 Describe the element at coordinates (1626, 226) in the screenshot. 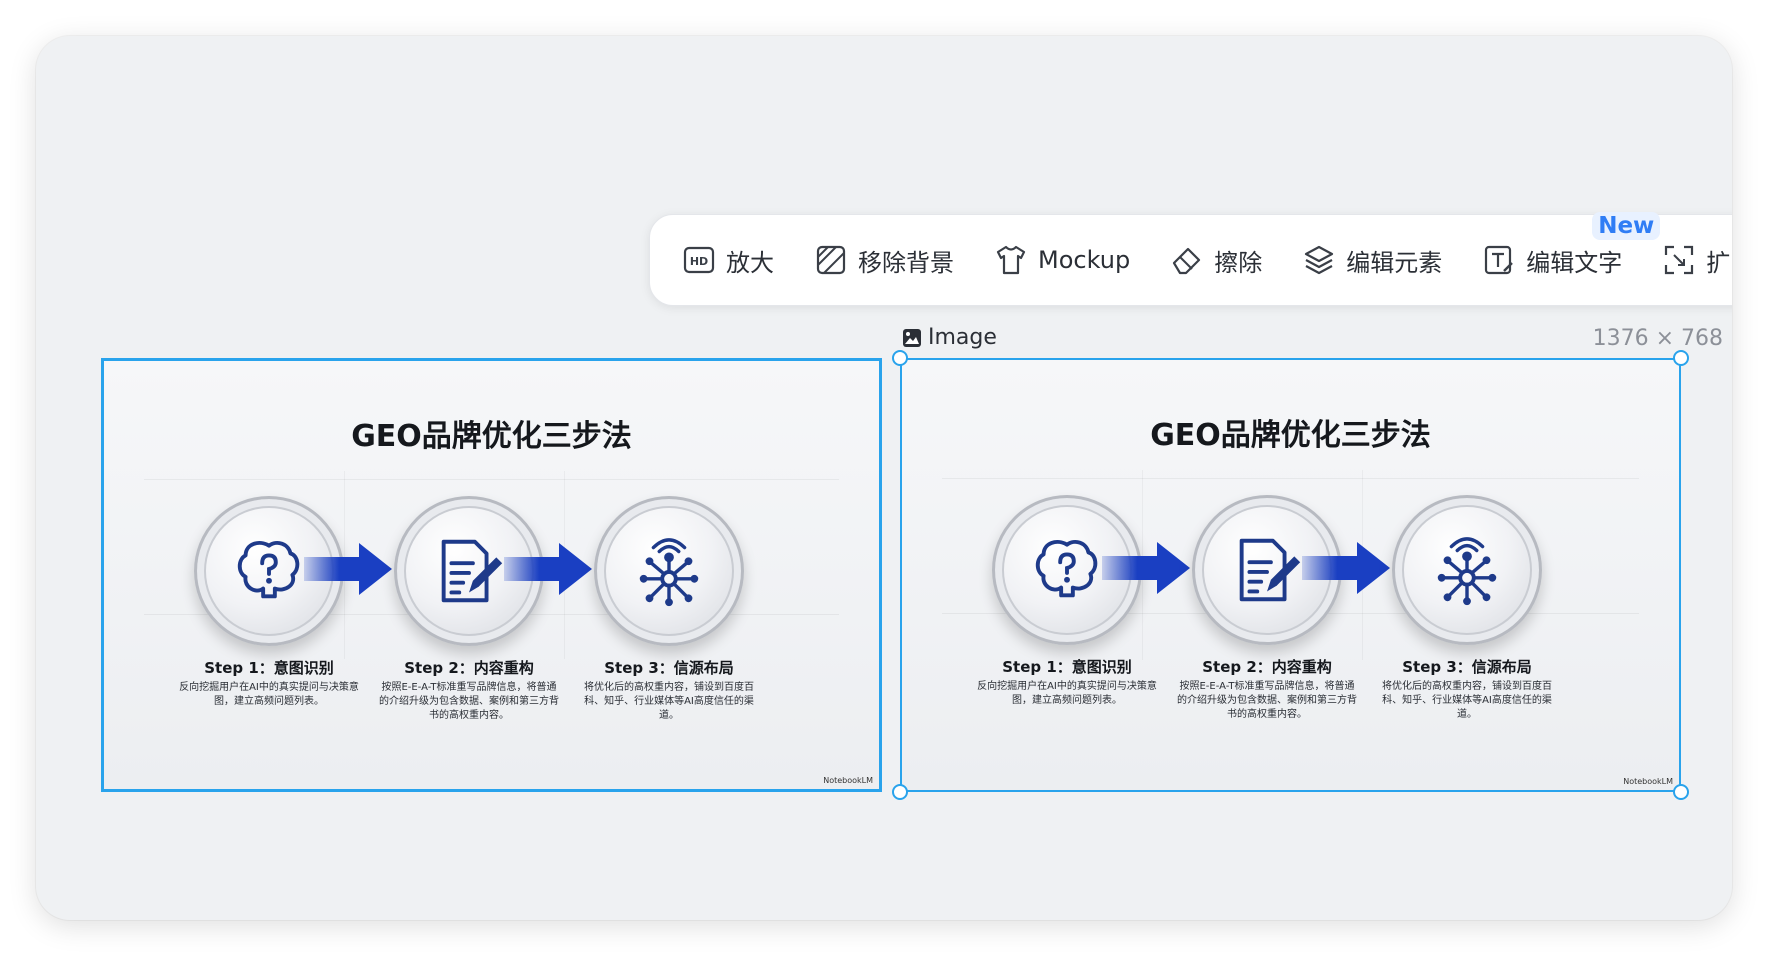

I see `new-badge: New` at that location.